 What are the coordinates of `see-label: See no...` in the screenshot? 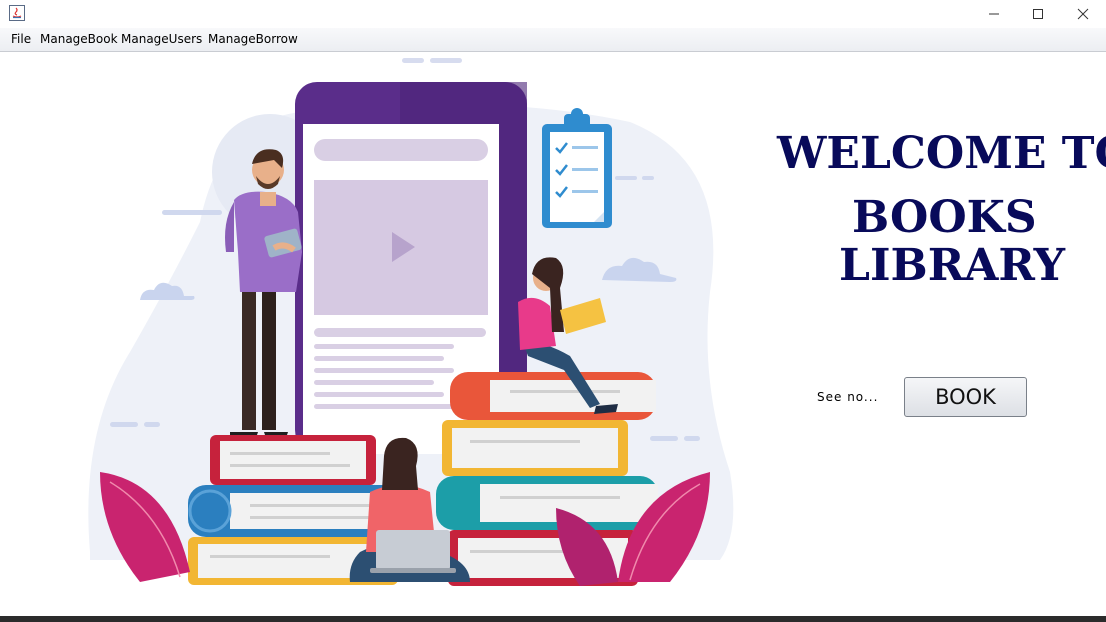 It's located at (848, 397).